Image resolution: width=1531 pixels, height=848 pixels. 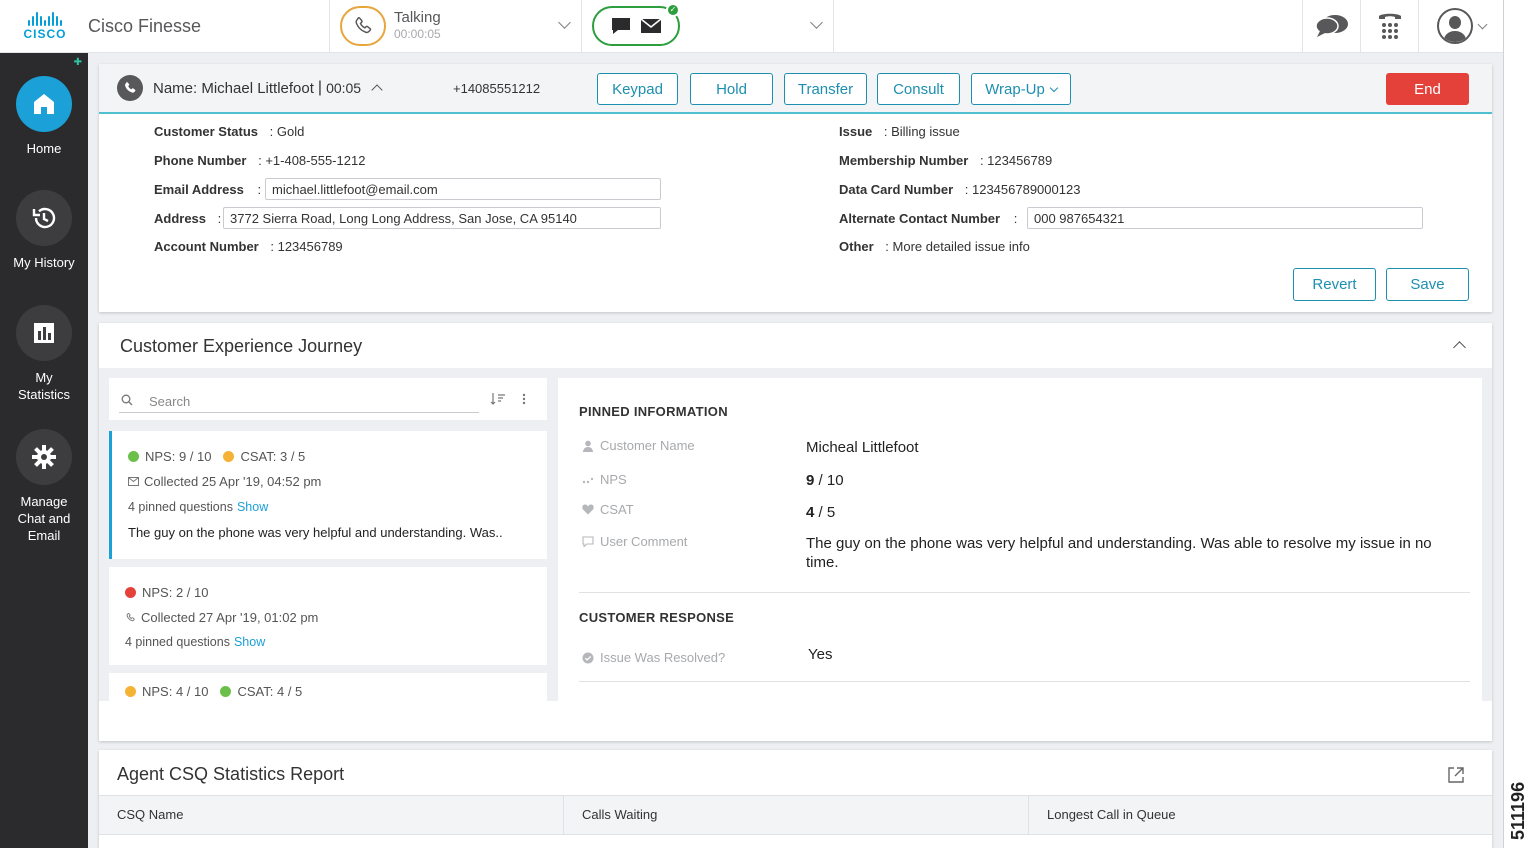 I want to click on csat-happy-icon, so click(x=226, y=691).